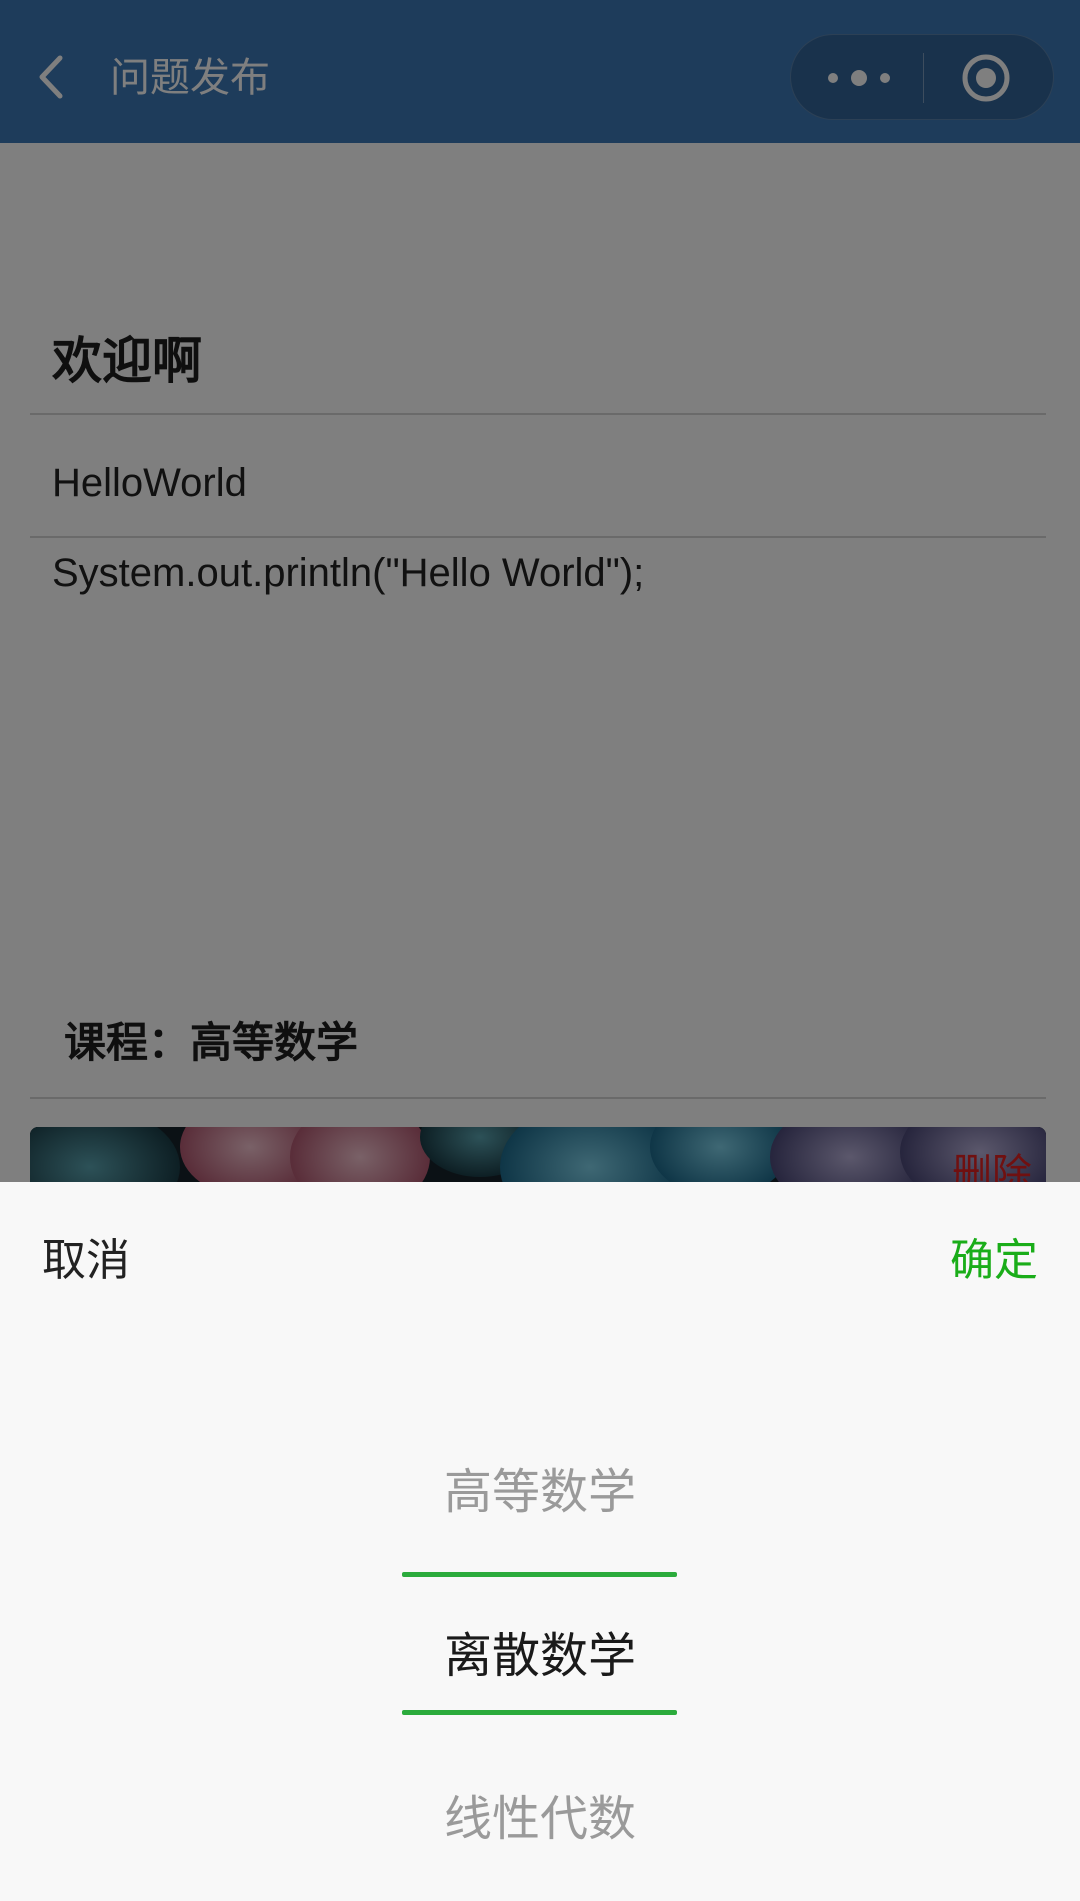 The image size is (1080, 1901). I want to click on picker-option: 高等数学, so click(540, 1487).